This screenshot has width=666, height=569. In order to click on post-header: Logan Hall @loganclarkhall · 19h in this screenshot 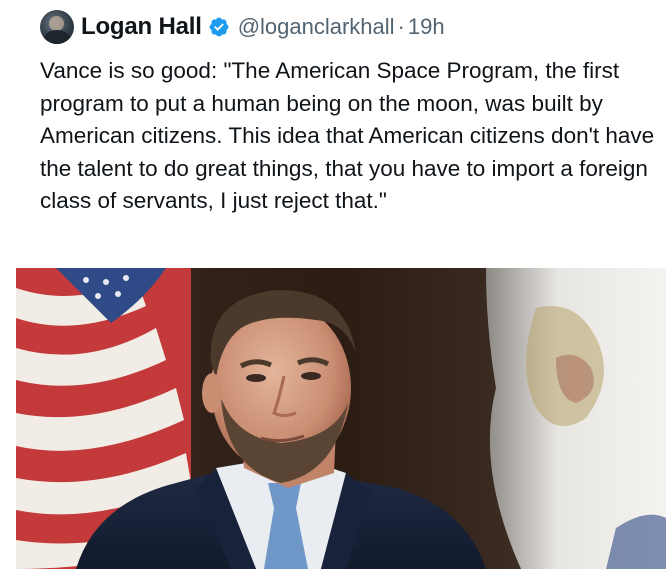, I will do `click(242, 27)`.